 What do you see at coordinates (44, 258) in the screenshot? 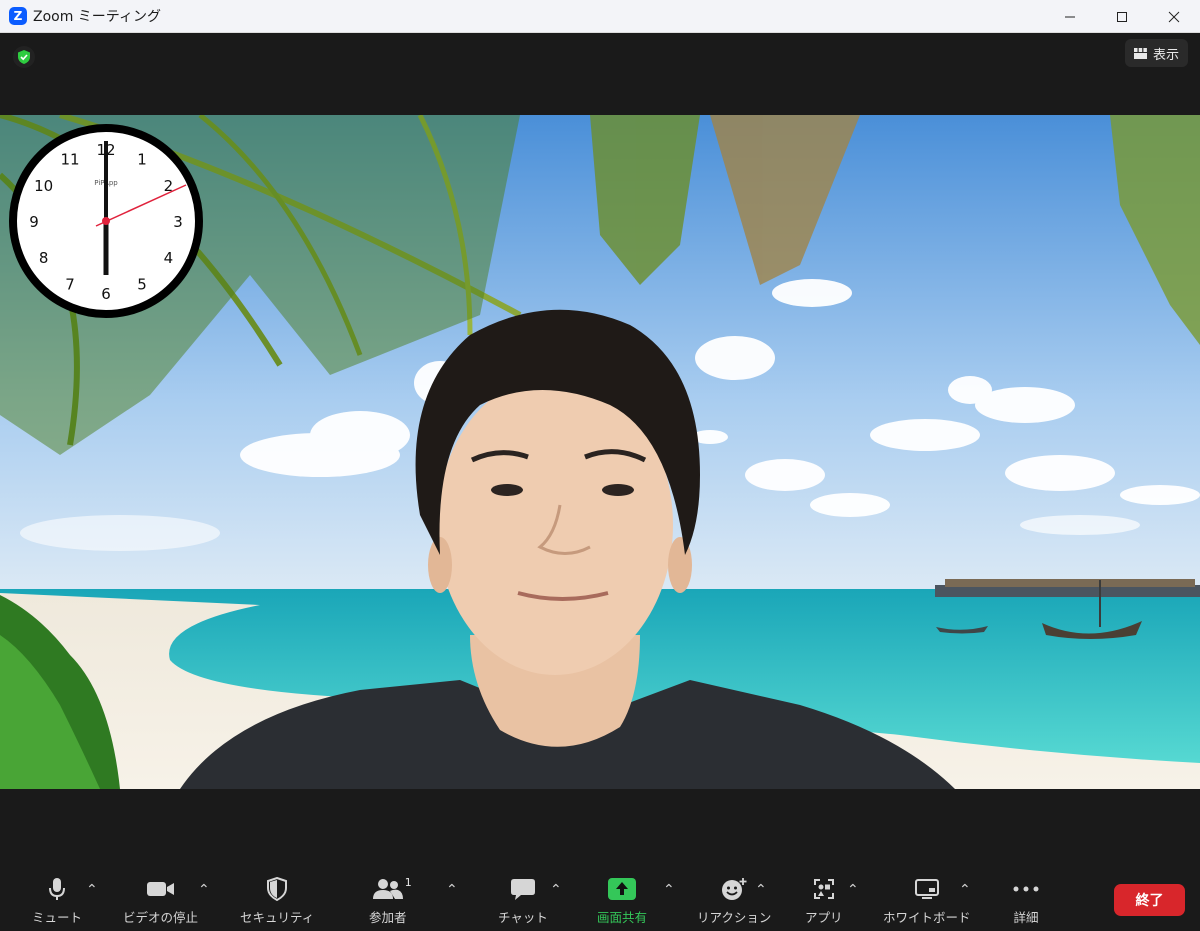
I see `clock-numeral: 8` at bounding box center [44, 258].